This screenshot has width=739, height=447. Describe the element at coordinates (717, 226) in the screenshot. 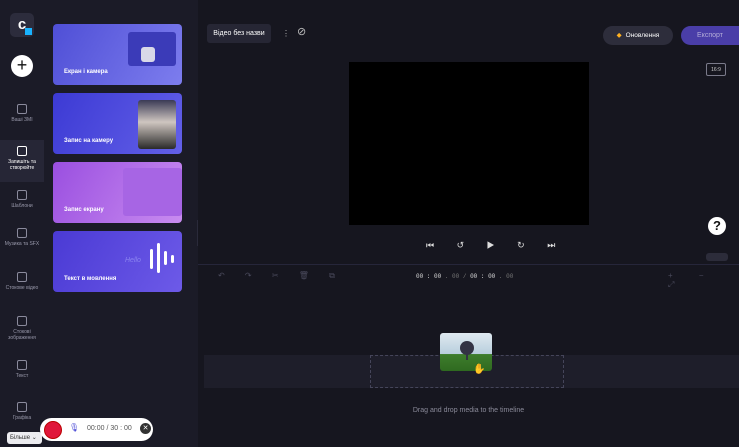

I see `help-button: ?` at that location.